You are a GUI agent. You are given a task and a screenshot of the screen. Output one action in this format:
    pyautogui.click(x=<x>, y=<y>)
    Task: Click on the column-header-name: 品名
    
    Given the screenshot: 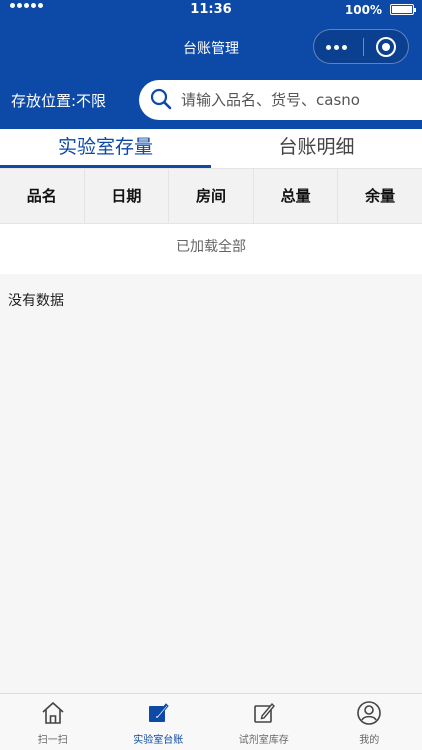 What is the action you would take?
    pyautogui.click(x=42, y=196)
    